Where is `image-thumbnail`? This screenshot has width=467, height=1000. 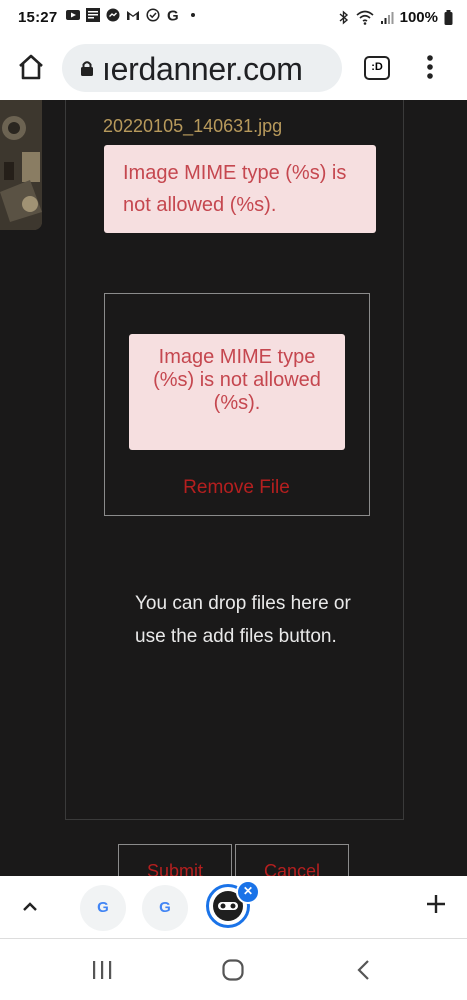
image-thumbnail is located at coordinates (21, 165).